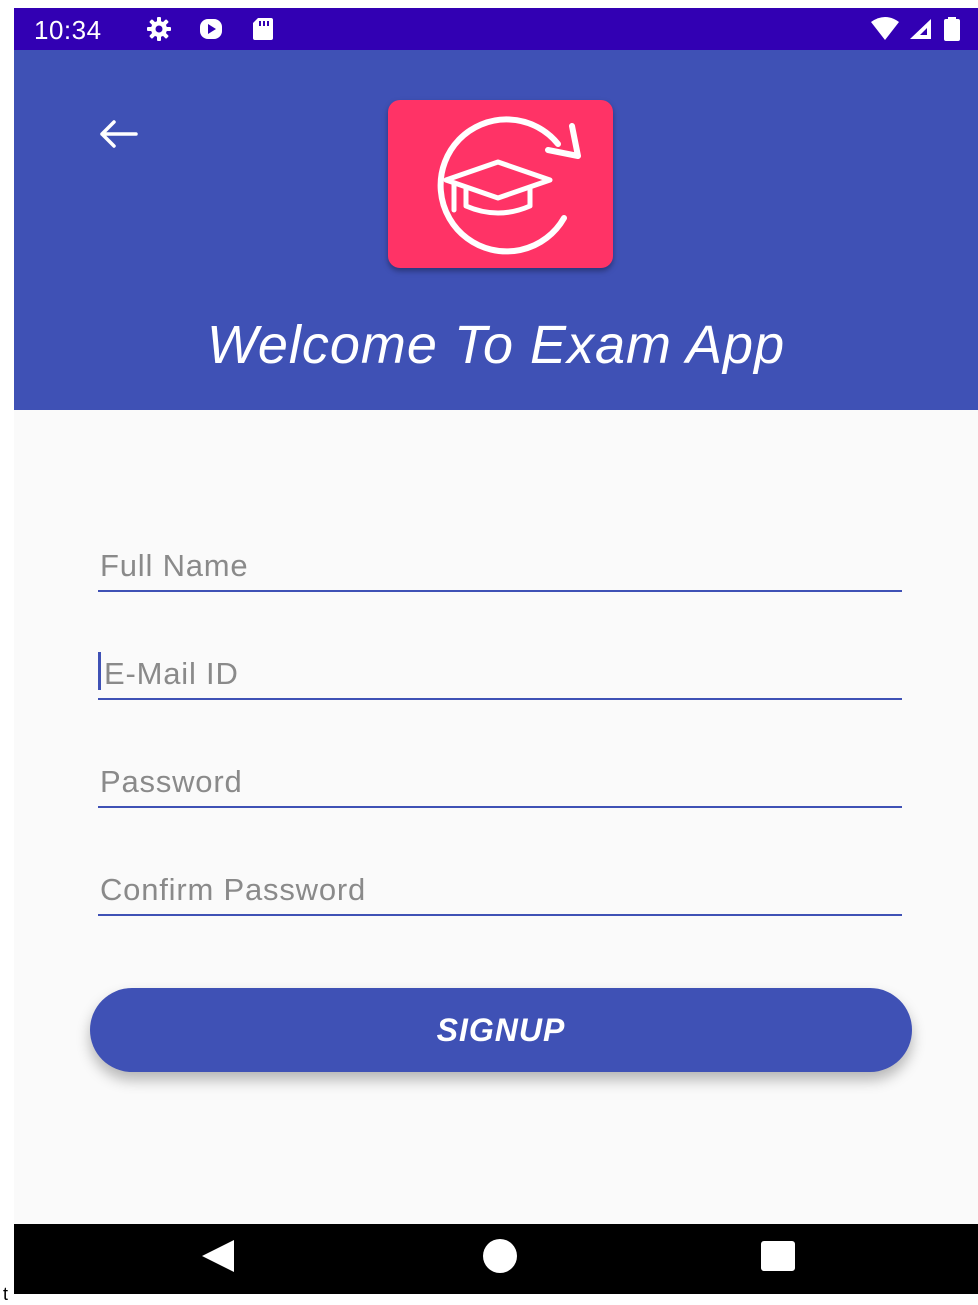 This screenshot has height=1305, width=978. I want to click on settings-icon, so click(159, 29).